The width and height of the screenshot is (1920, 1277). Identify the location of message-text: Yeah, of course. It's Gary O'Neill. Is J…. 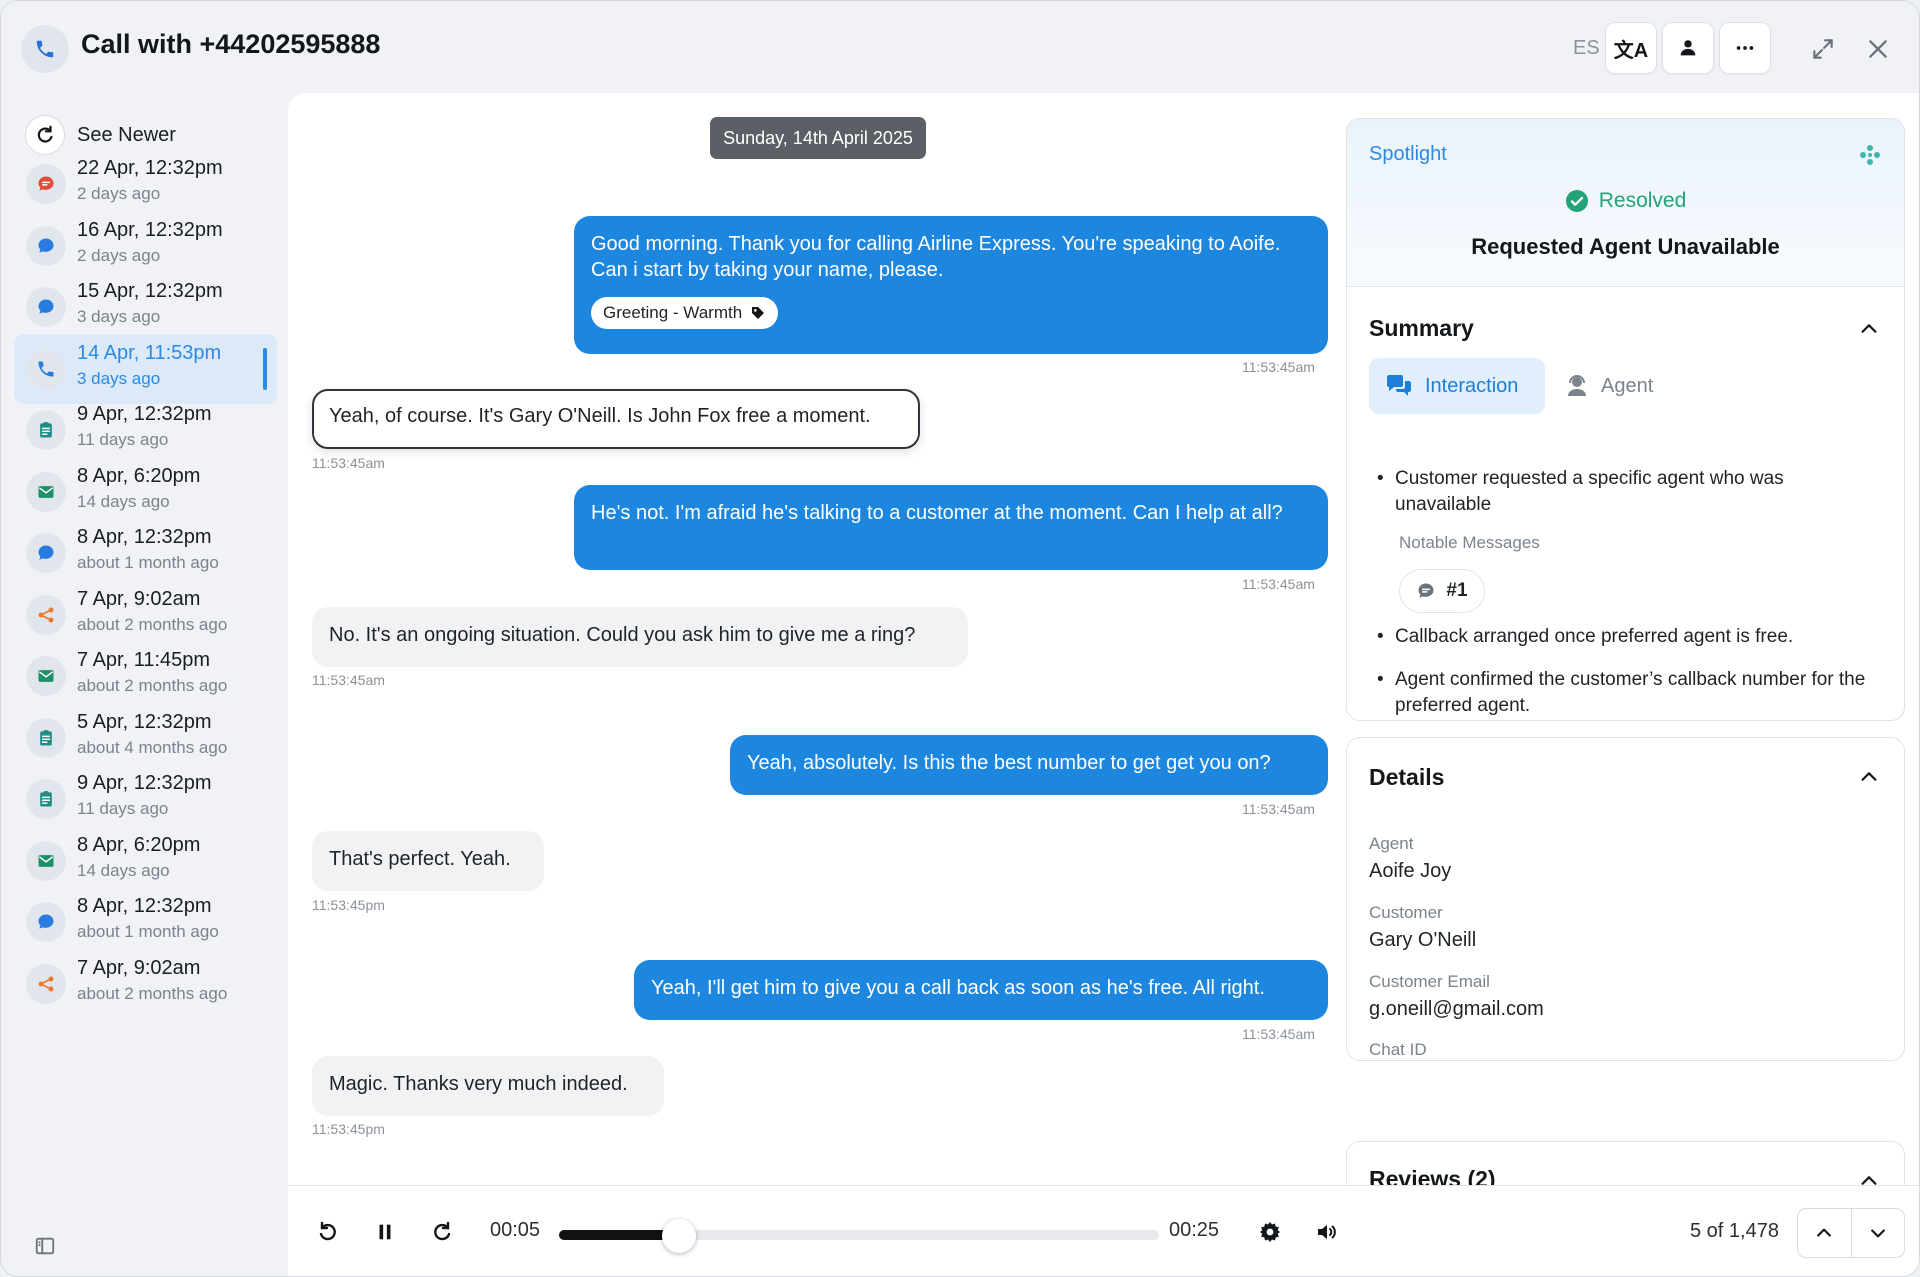
(600, 416).